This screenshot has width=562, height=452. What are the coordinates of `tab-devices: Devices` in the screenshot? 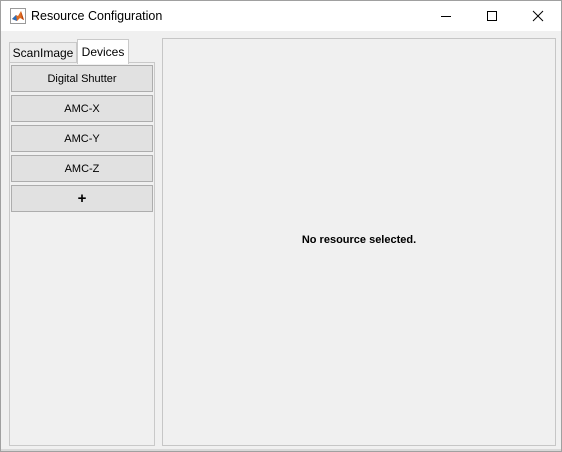 It's located at (103, 51).